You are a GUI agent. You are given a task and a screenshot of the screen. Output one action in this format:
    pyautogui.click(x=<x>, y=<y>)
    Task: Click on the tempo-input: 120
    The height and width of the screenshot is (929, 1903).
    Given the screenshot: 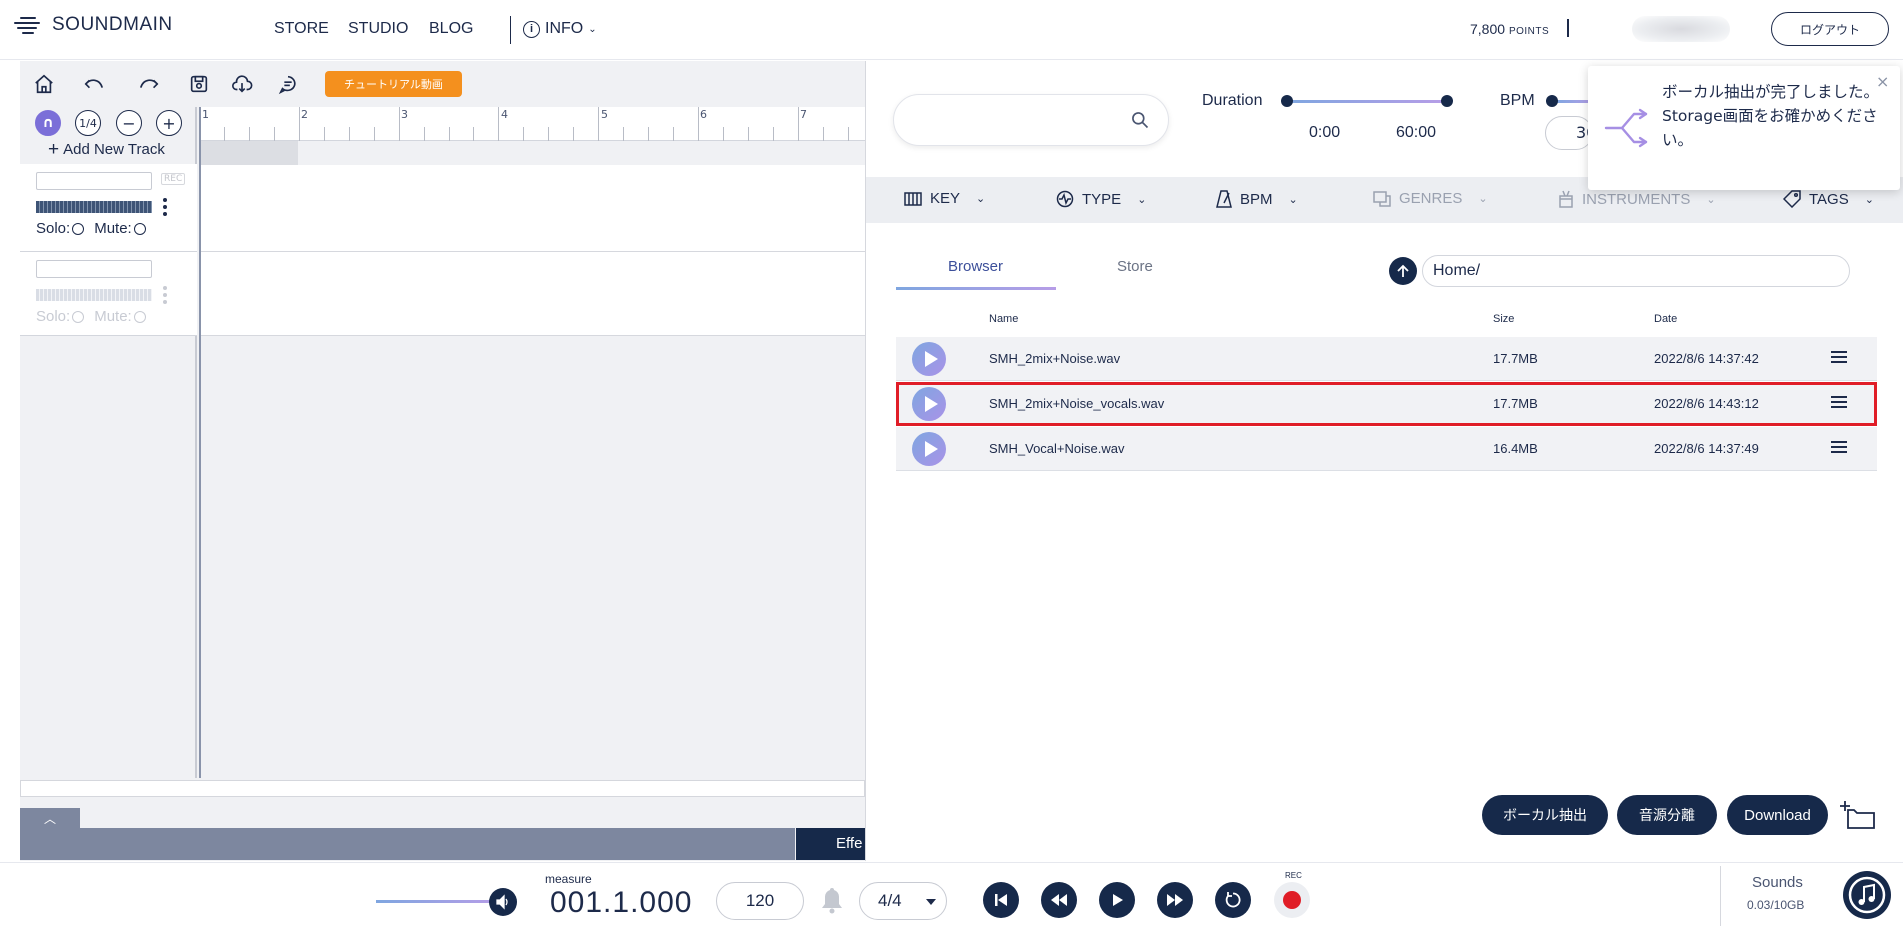 What is the action you would take?
    pyautogui.click(x=760, y=901)
    